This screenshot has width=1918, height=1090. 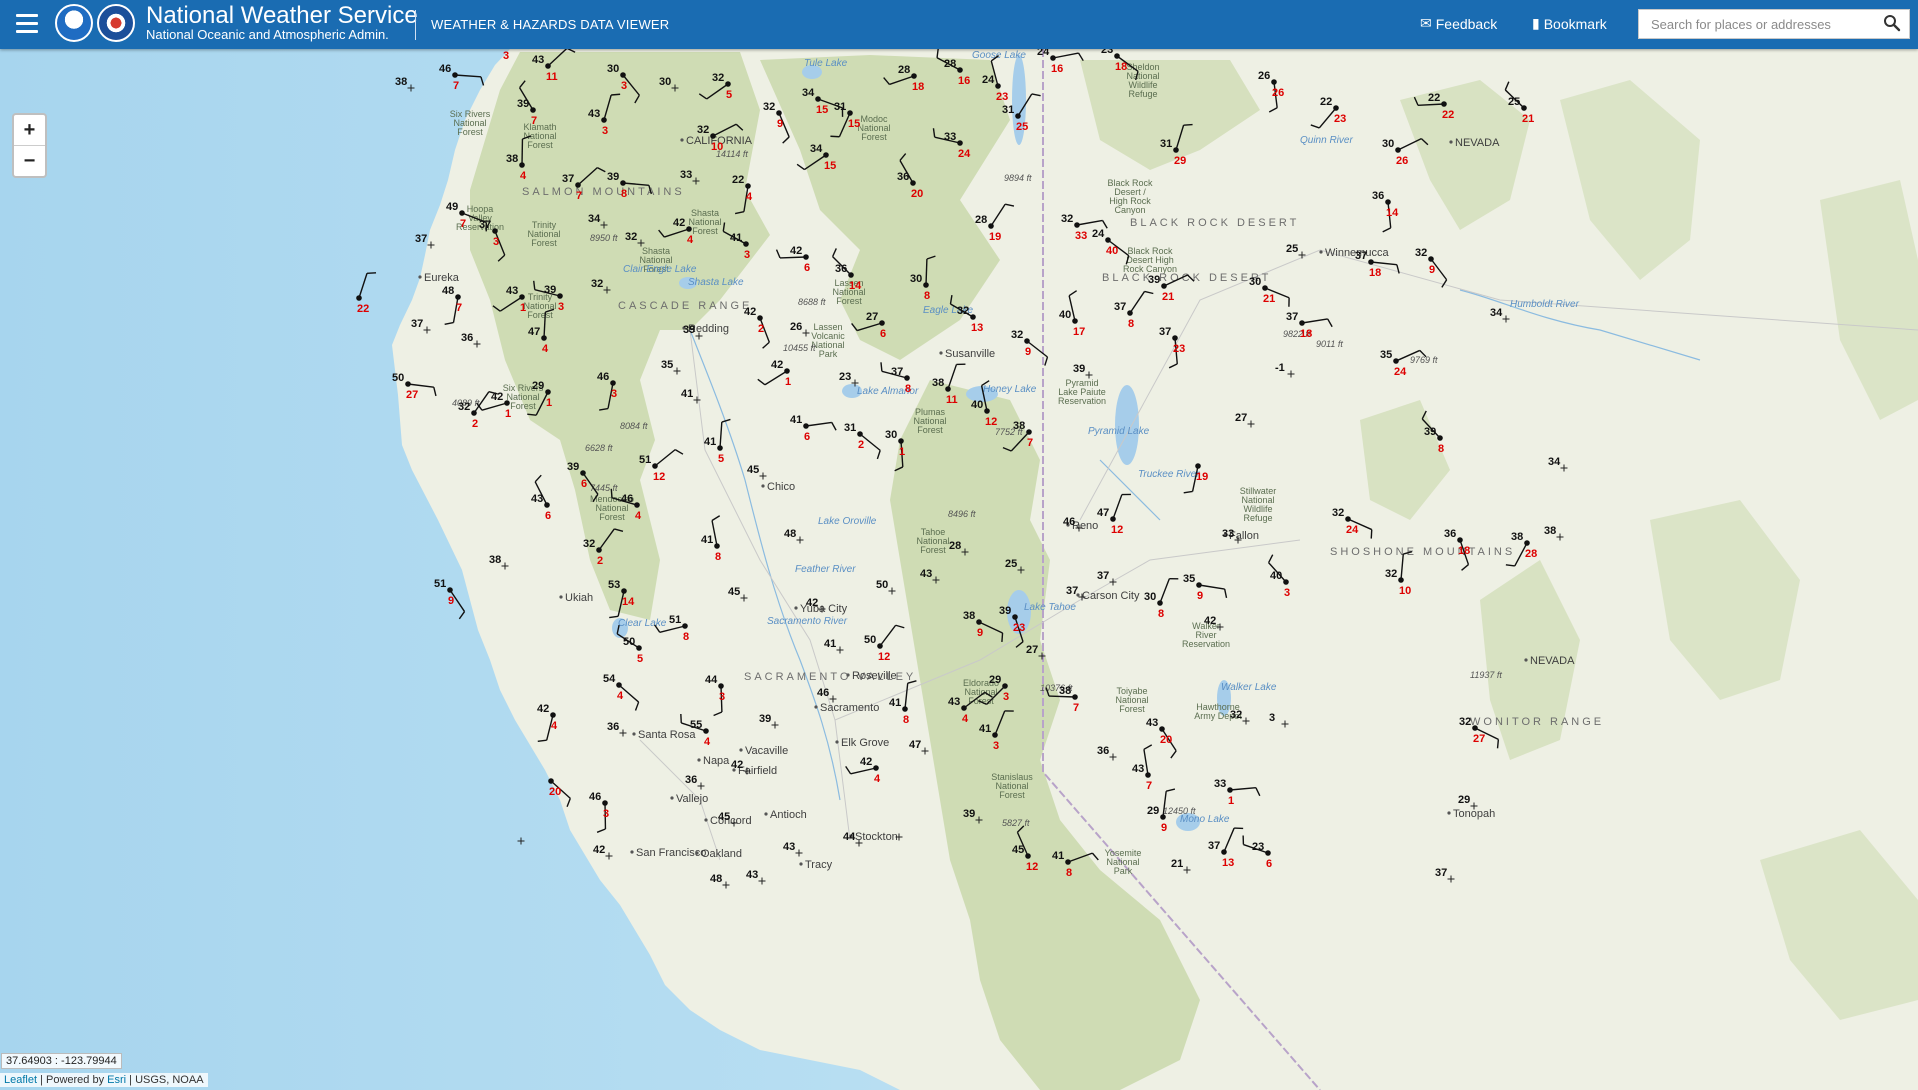 I want to click on wind-speed-label: 5, so click(x=640, y=659).